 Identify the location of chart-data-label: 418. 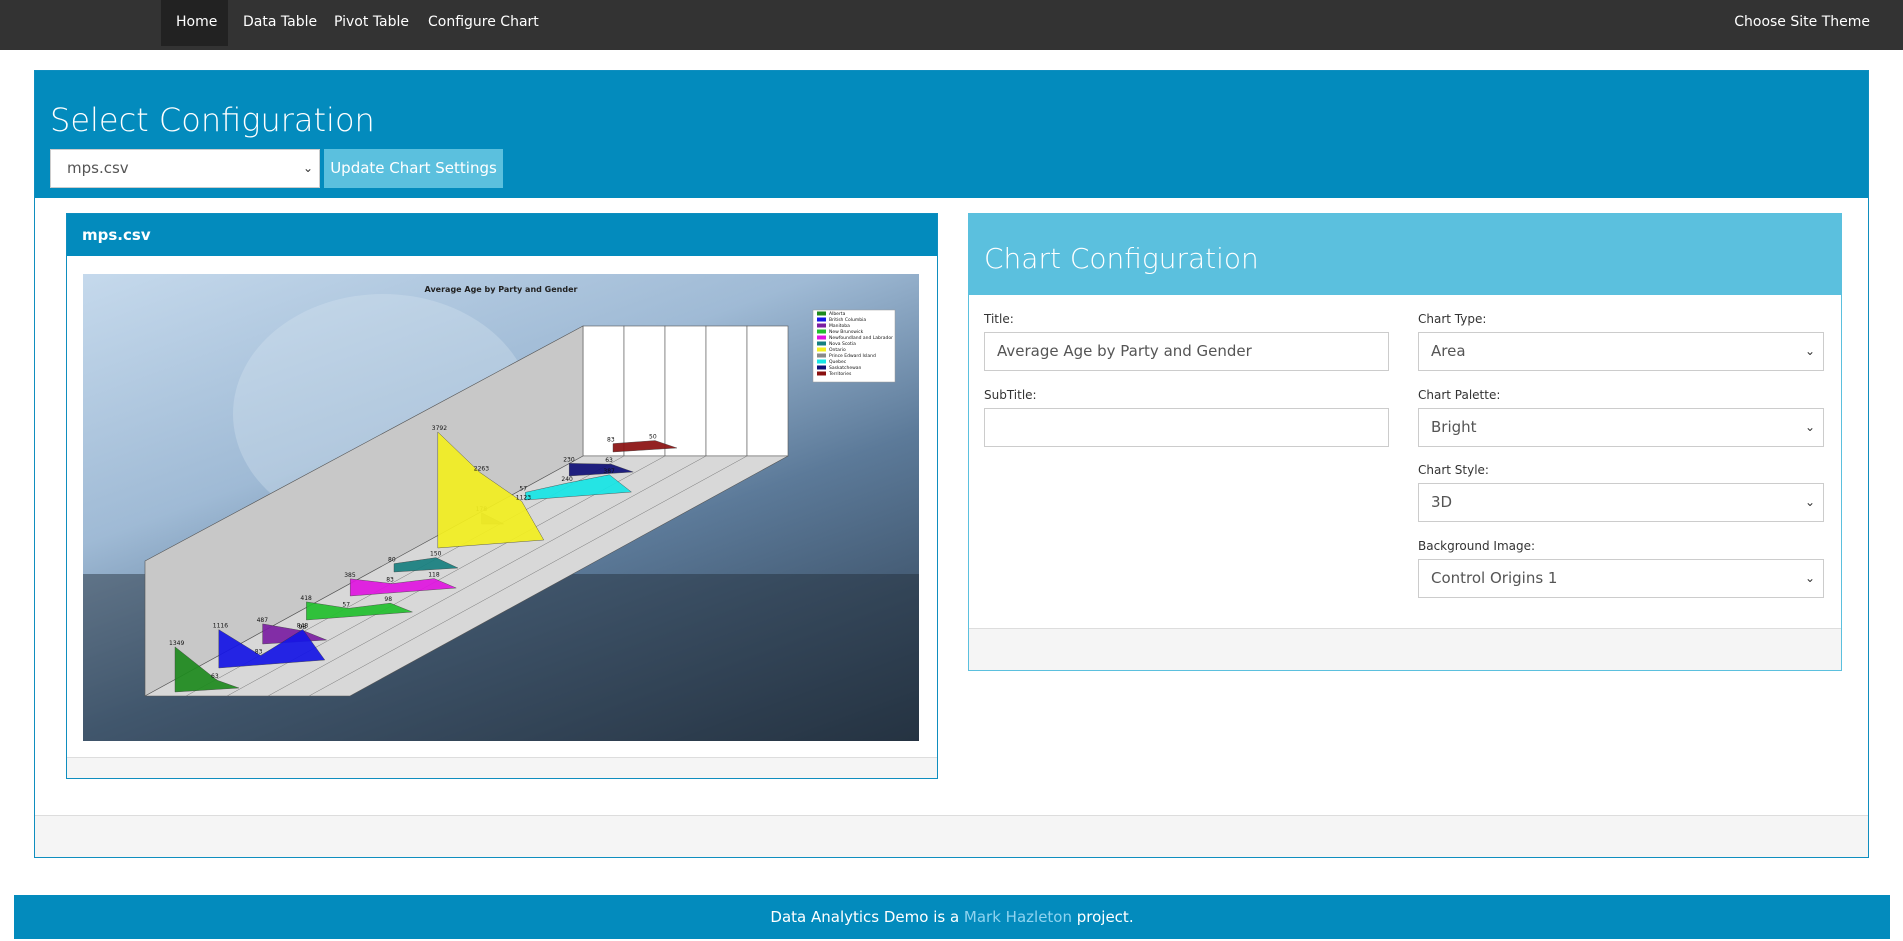
(306, 598).